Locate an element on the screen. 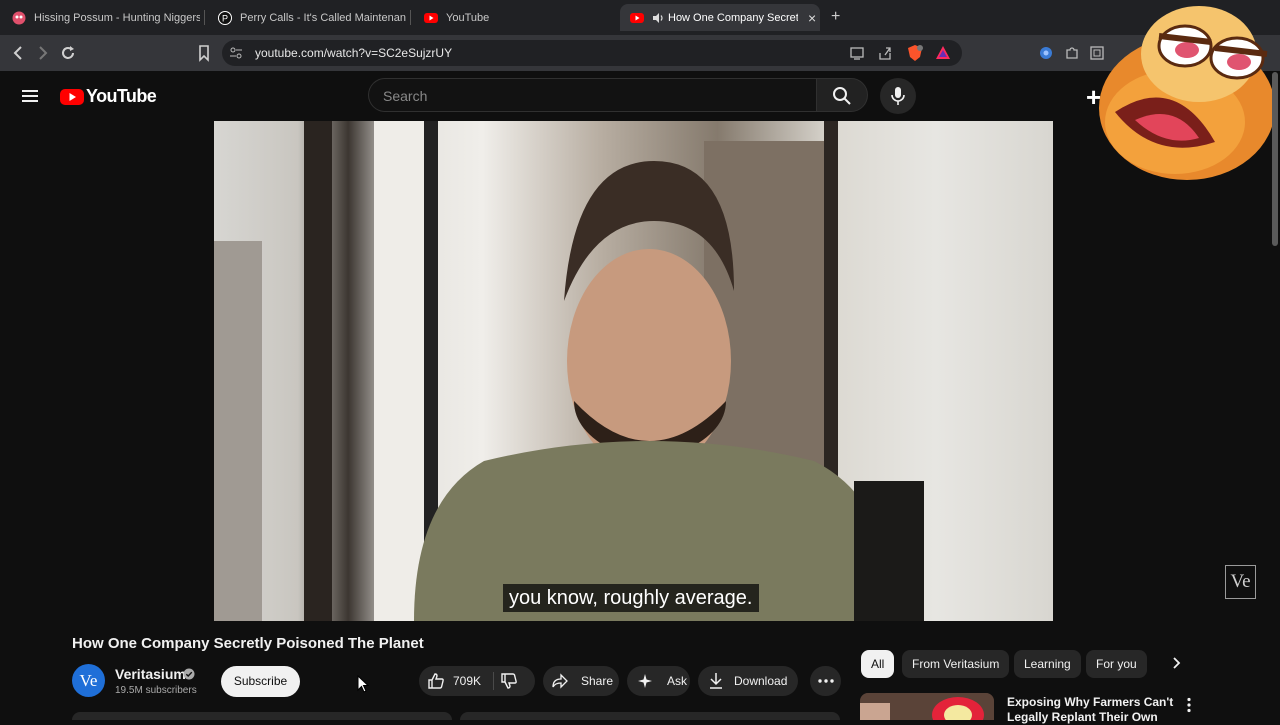  recommendation-title-line-1: Exposing Why Farmers Can't is located at coordinates (1090, 702).